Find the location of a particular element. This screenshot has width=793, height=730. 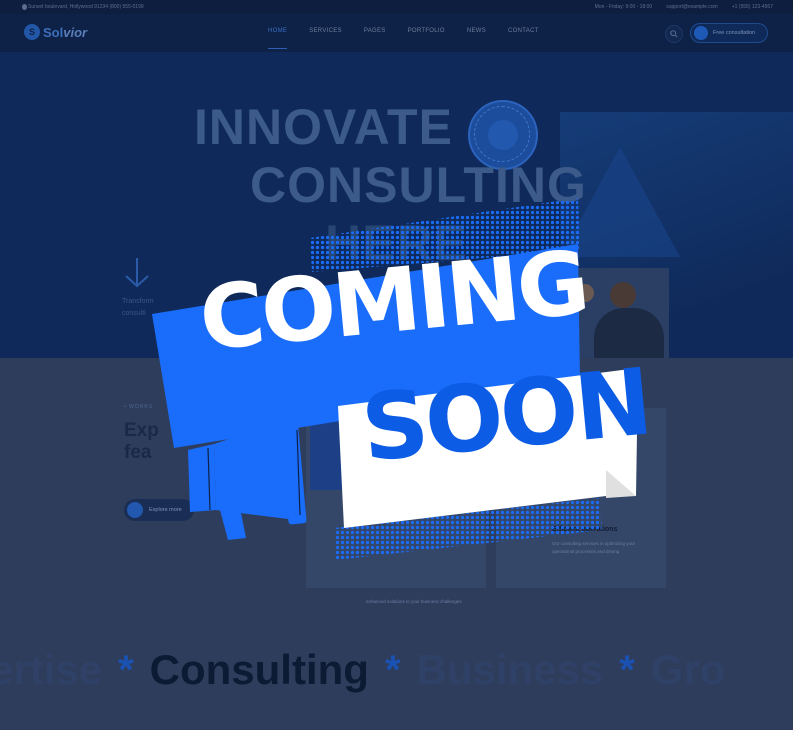

card-title: Efficient operations is located at coordinates (585, 529).